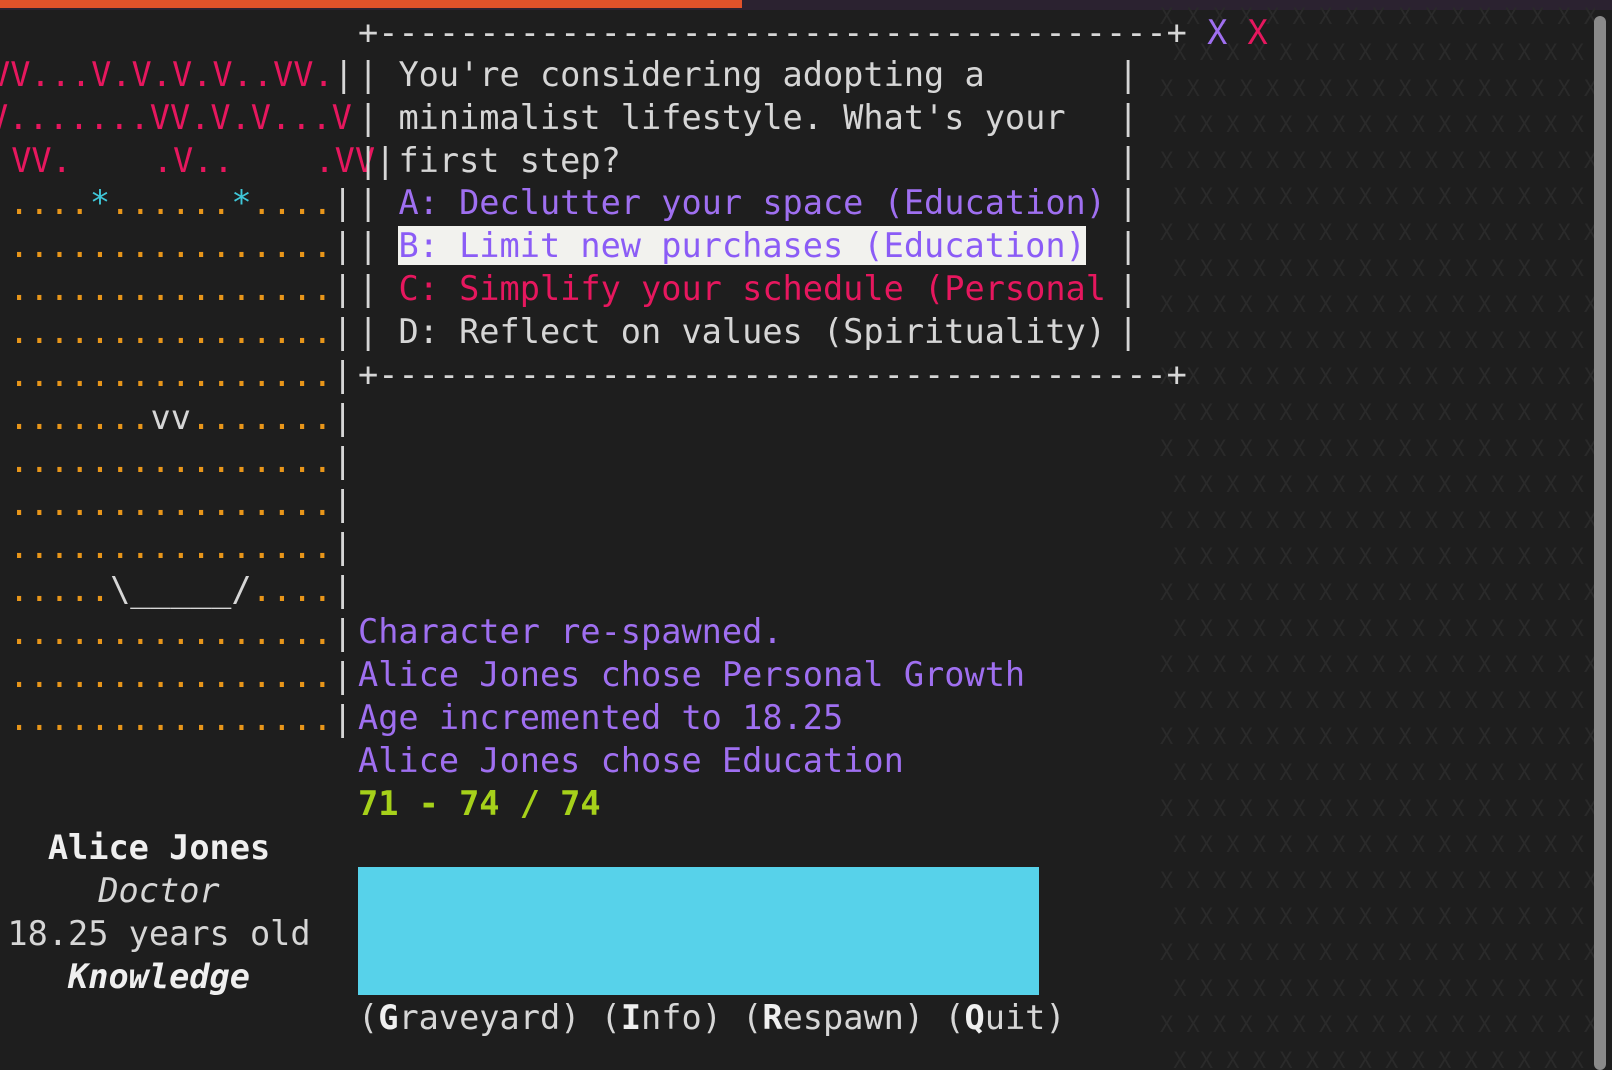 This screenshot has width=1612, height=1070. What do you see at coordinates (631, 760) in the screenshot?
I see `log-entry: Alice Jones chose Education` at bounding box center [631, 760].